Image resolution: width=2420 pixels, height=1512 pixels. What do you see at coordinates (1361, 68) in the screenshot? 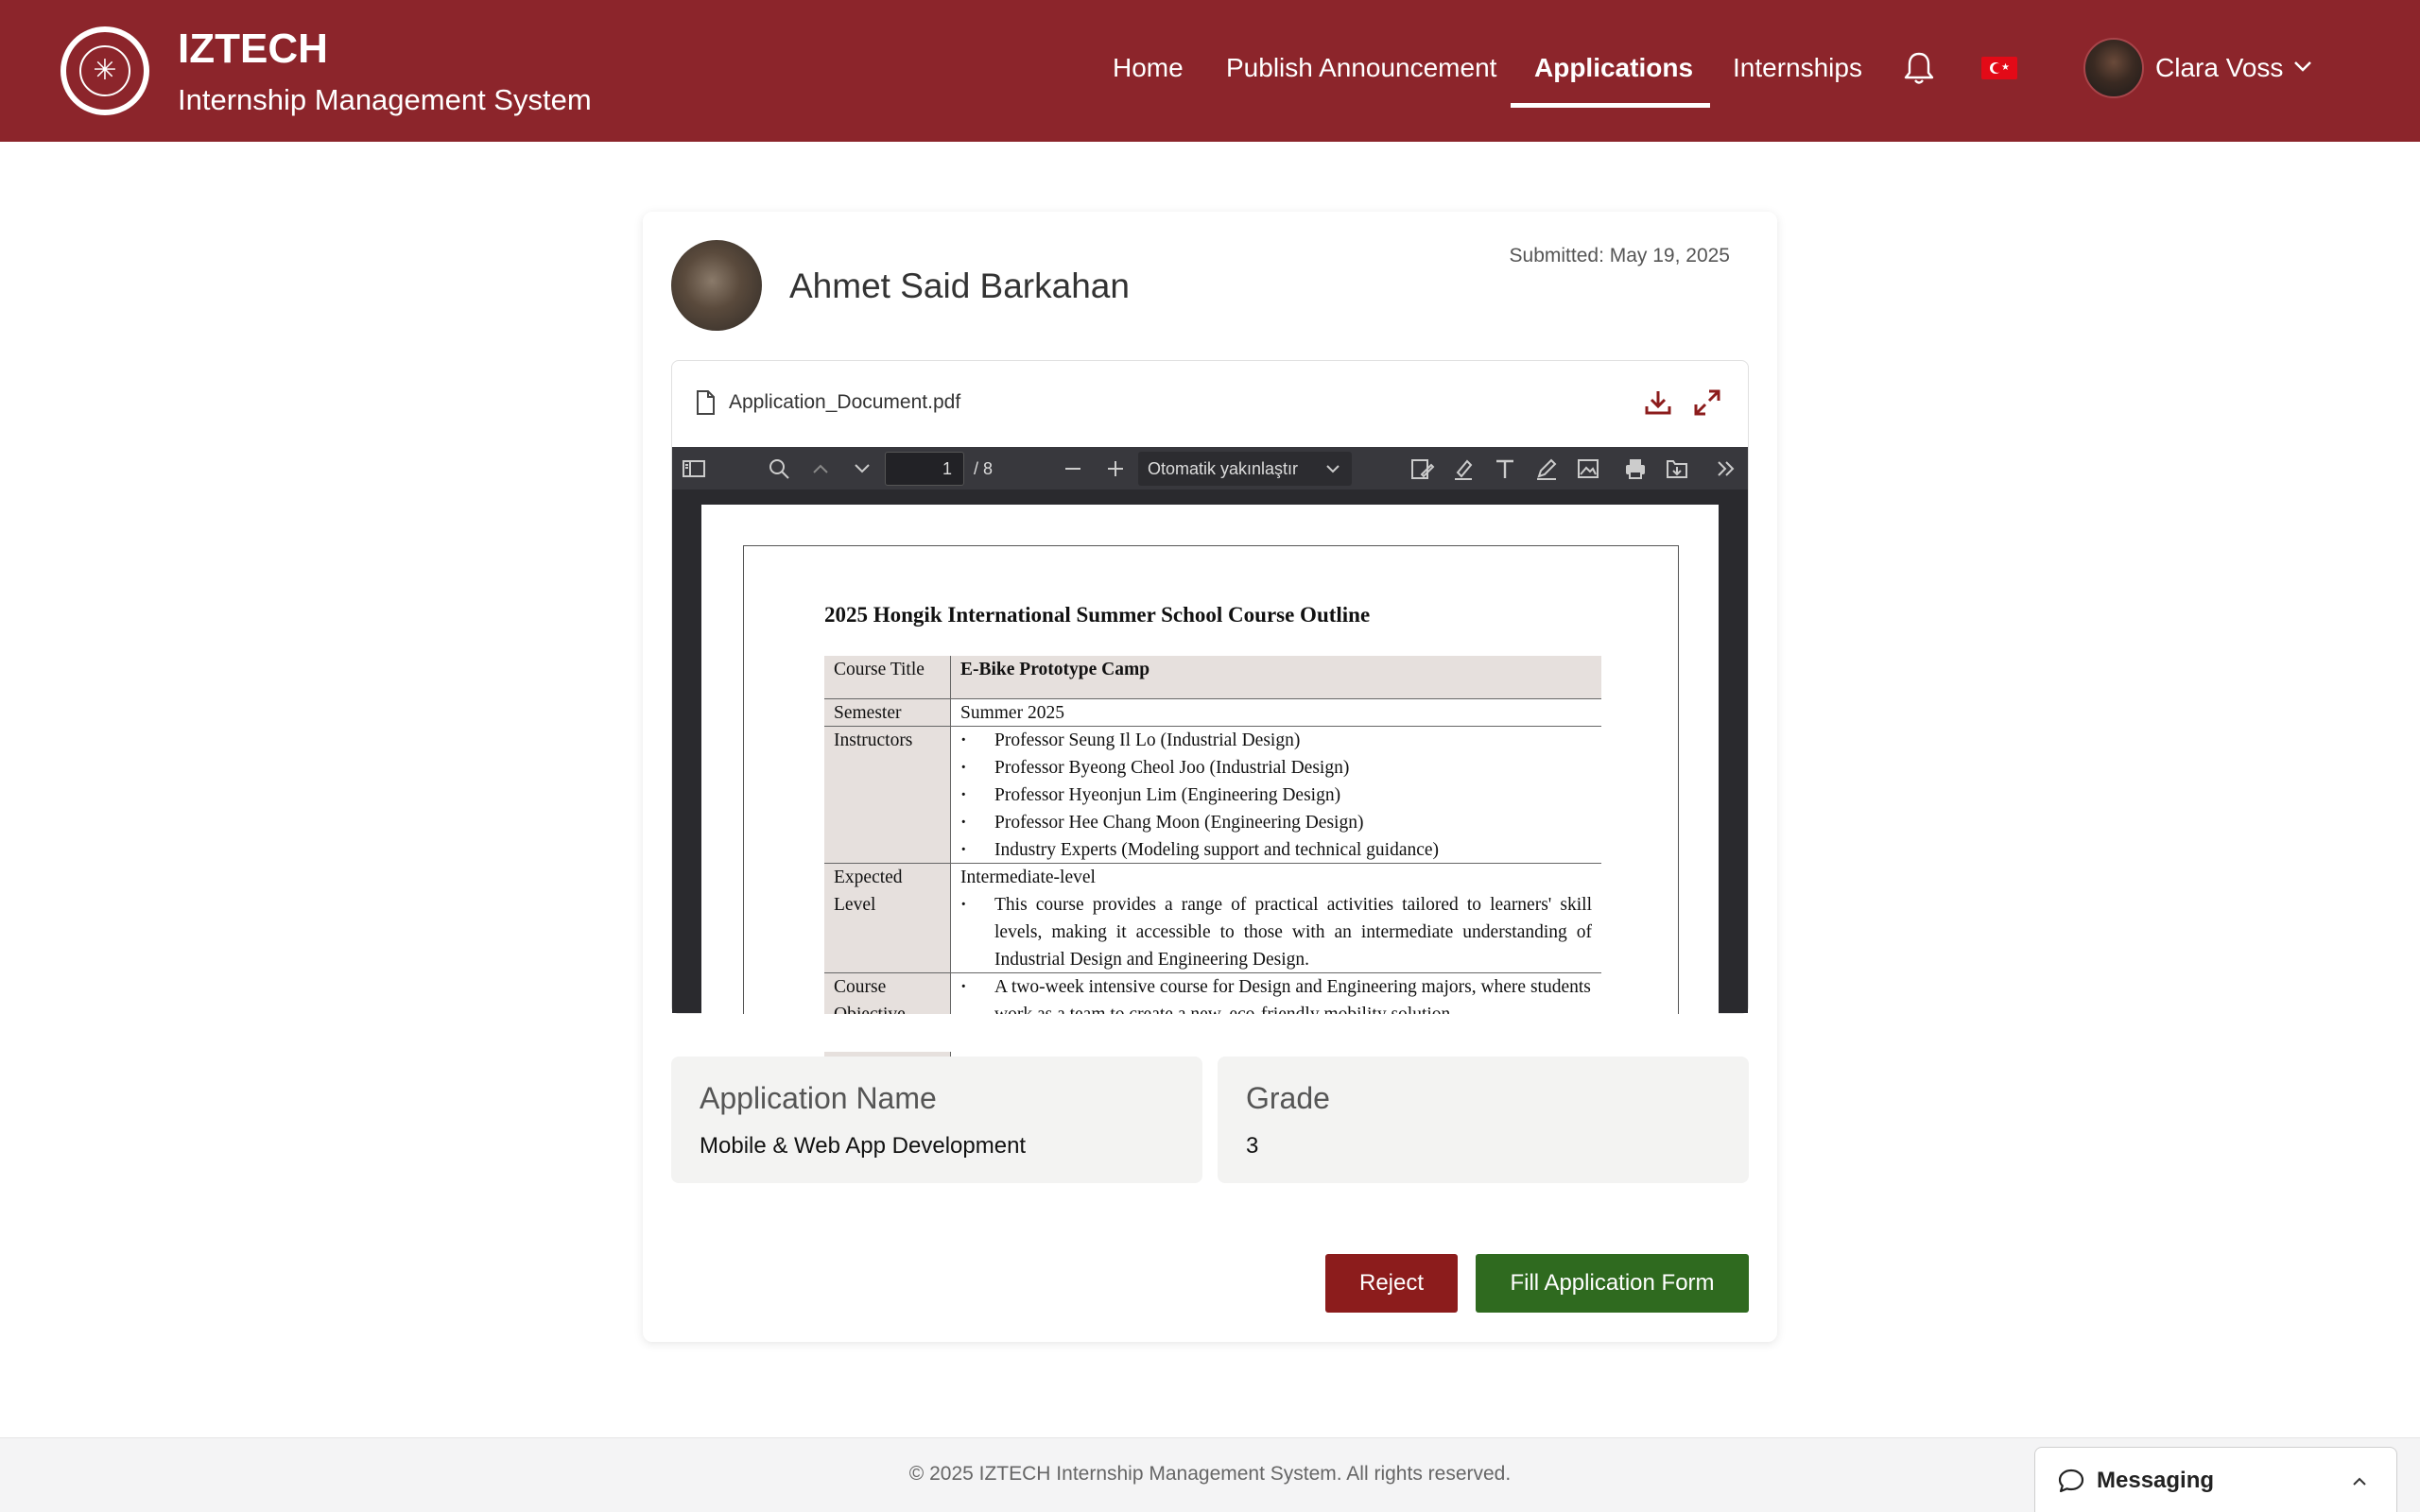
I see `nav-publish-announcement: Publish Announcement` at bounding box center [1361, 68].